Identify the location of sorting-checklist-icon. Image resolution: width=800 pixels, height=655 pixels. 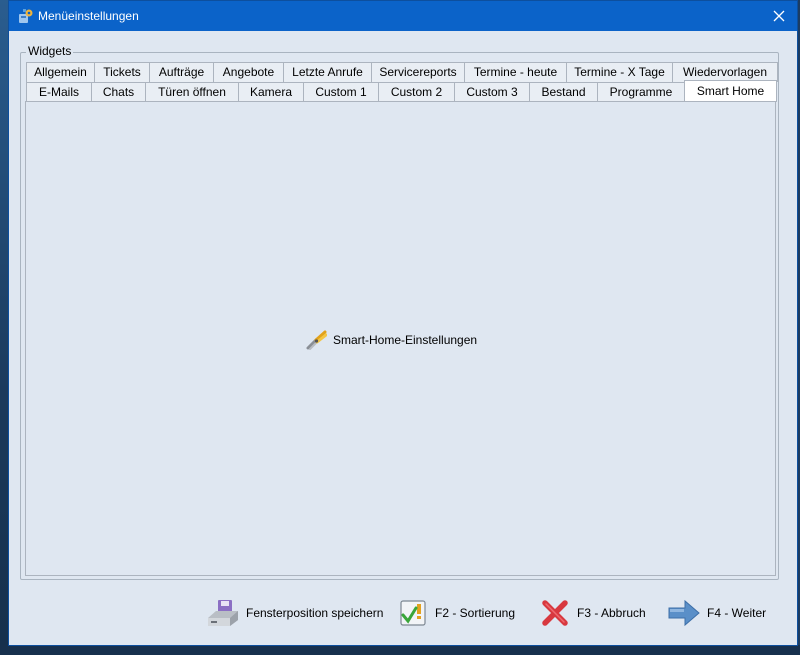
(413, 613).